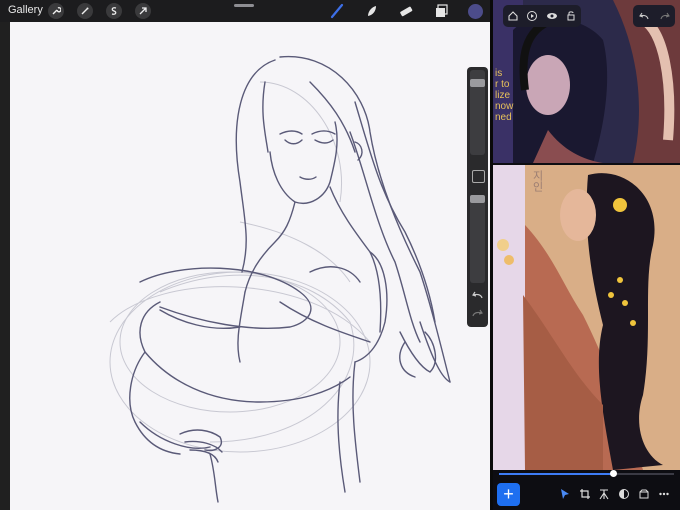 This screenshot has height=510, width=680. What do you see at coordinates (654, 16) in the screenshot?
I see `reference-history-toolbar` at bounding box center [654, 16].